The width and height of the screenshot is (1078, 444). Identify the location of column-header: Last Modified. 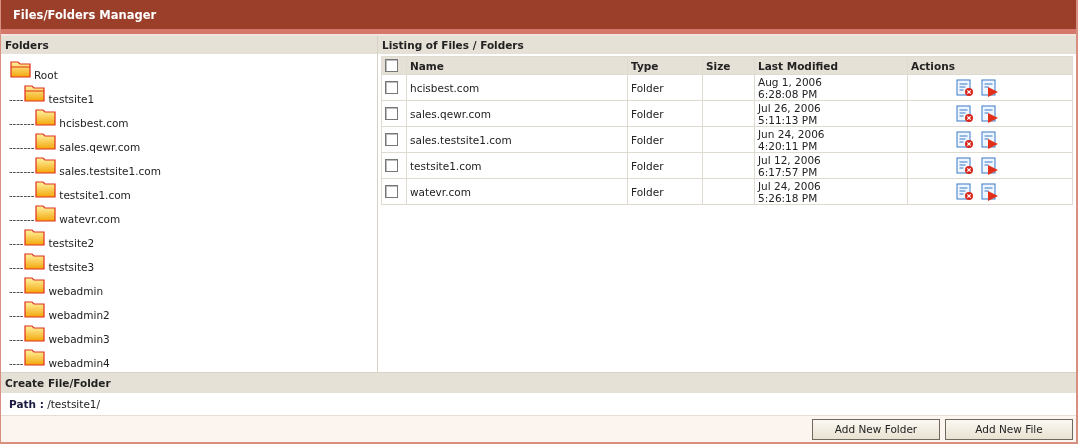
(831, 65).